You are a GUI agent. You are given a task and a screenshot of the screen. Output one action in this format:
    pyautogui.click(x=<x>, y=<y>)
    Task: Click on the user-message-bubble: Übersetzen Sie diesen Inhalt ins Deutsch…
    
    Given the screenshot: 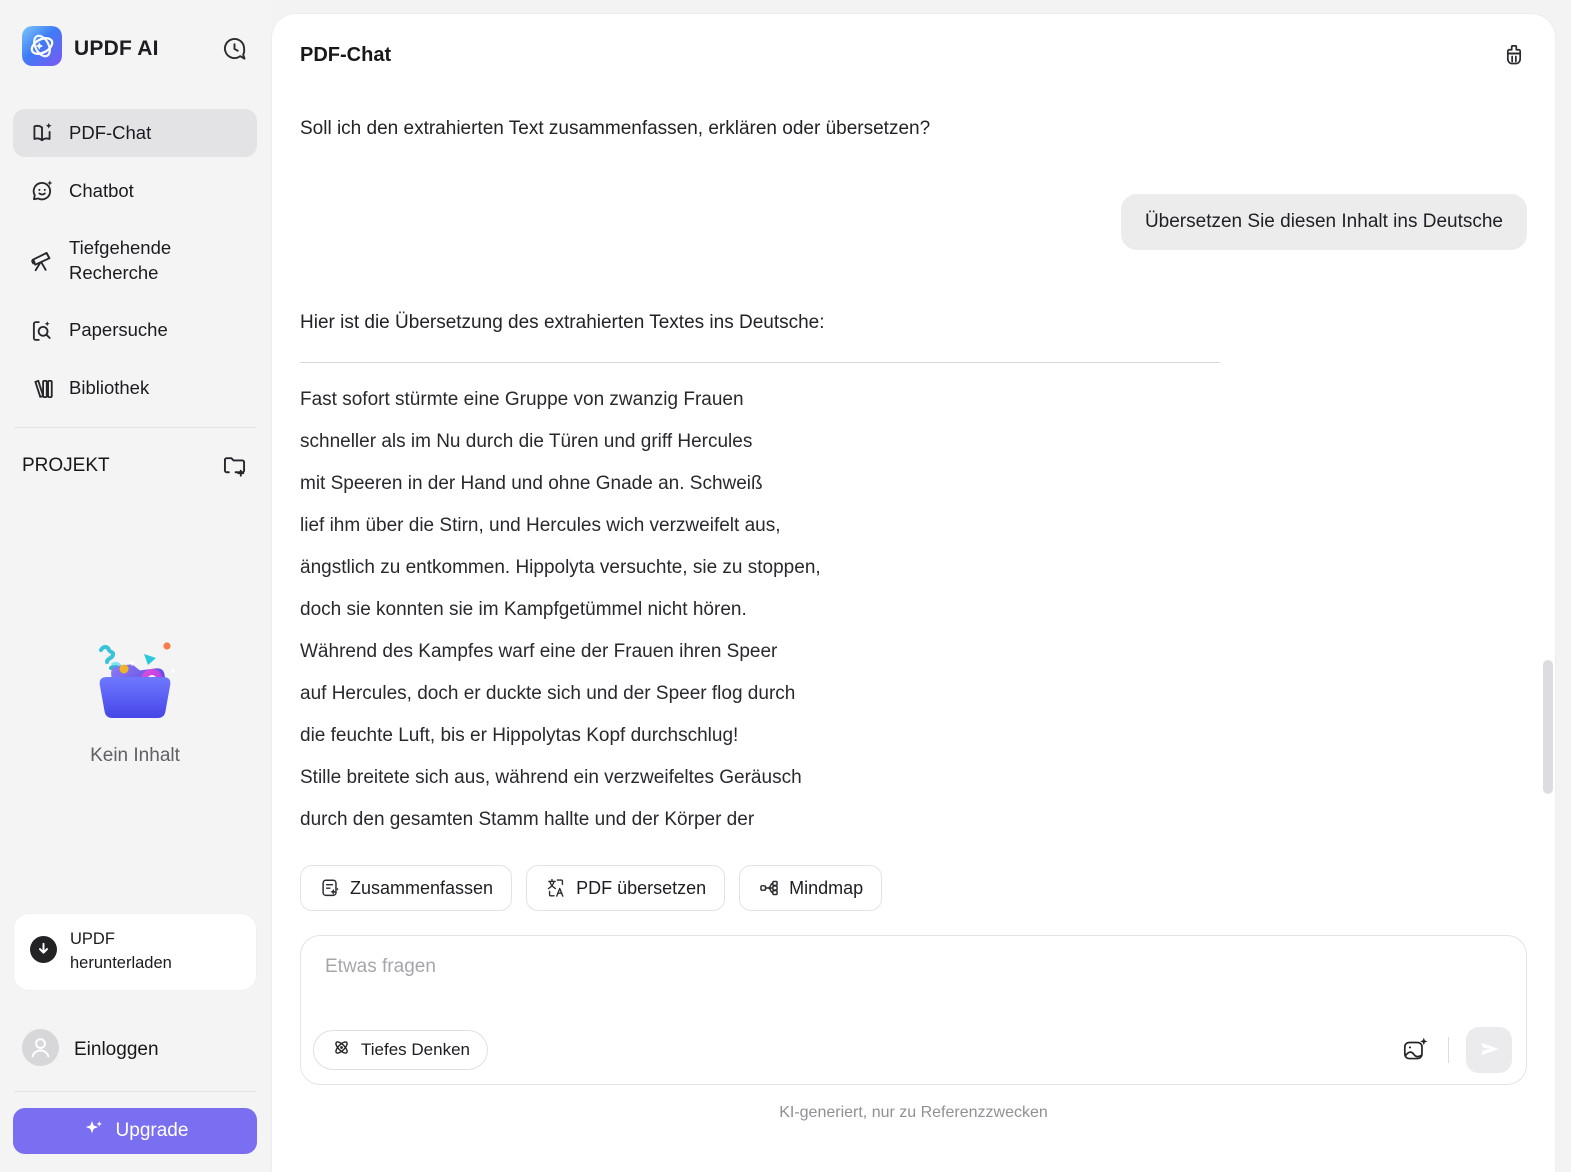 What is the action you would take?
    pyautogui.click(x=1323, y=222)
    